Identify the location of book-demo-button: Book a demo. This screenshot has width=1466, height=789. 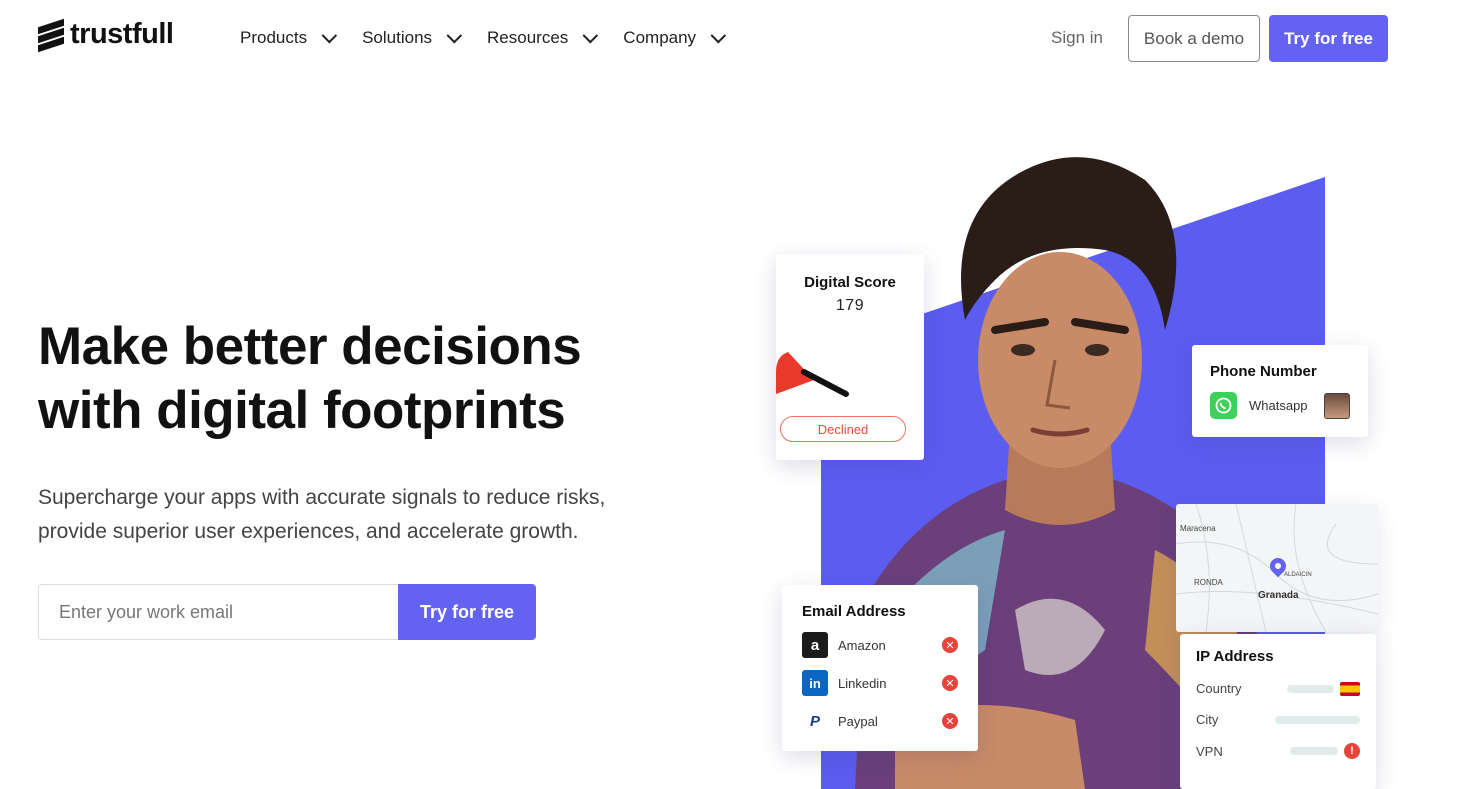
(1194, 38).